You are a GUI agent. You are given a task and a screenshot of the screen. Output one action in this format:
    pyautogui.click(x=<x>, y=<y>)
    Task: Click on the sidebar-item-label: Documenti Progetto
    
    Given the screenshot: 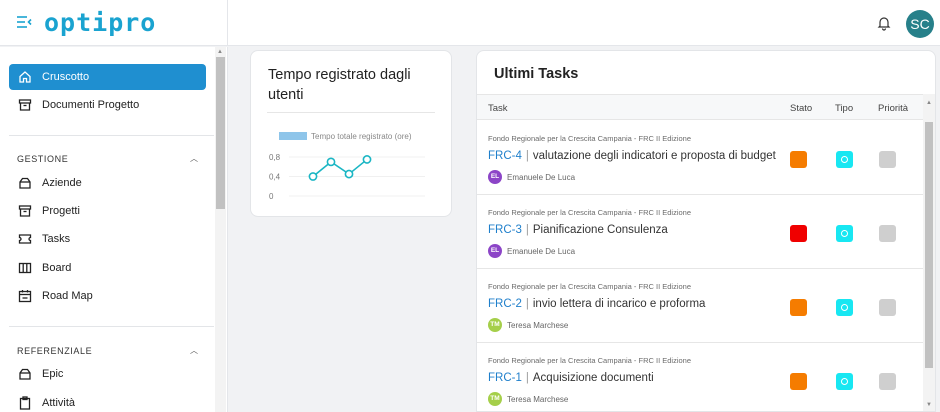 What is the action you would take?
    pyautogui.click(x=91, y=105)
    